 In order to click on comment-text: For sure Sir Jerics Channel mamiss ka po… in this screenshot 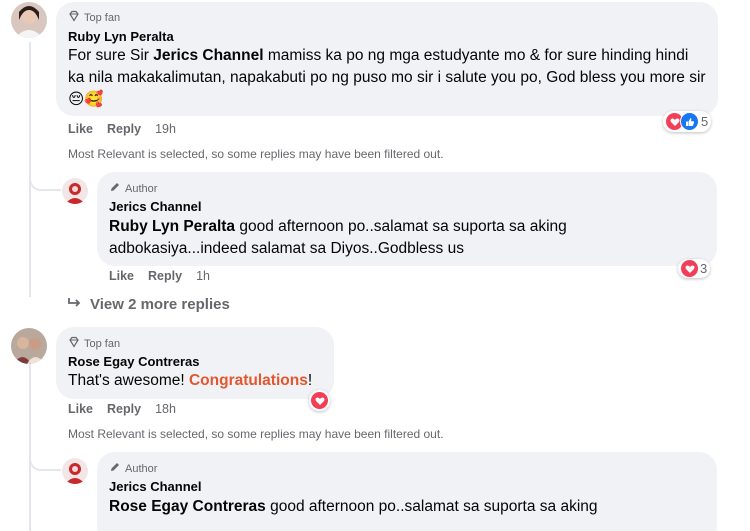, I will do `click(387, 77)`.